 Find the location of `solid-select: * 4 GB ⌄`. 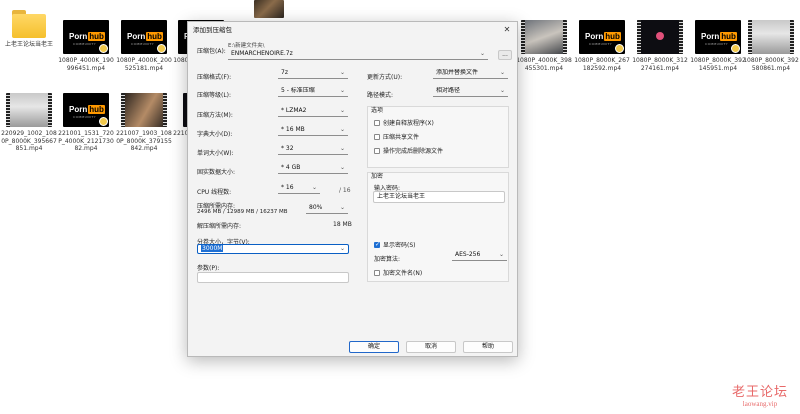

solid-select: * 4 GB ⌄ is located at coordinates (313, 169).